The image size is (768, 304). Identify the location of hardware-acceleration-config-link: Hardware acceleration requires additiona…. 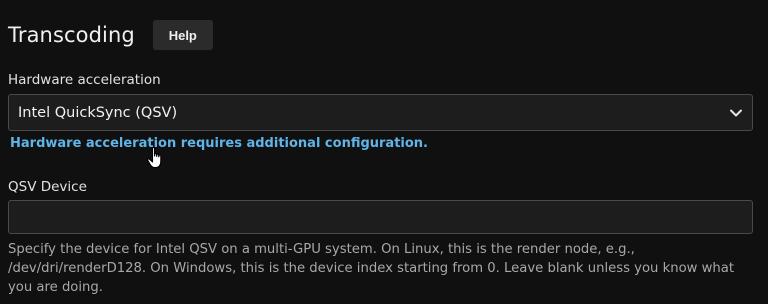
(219, 143).